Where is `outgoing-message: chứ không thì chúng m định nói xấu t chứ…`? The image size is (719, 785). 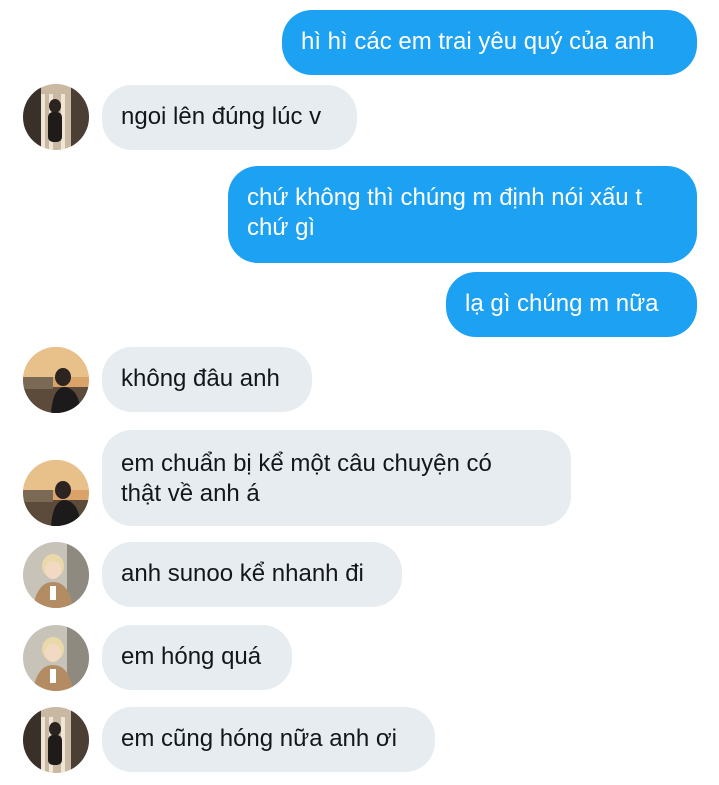
outgoing-message: chứ không thì chúng m định nói xấu t chứ… is located at coordinates (462, 214).